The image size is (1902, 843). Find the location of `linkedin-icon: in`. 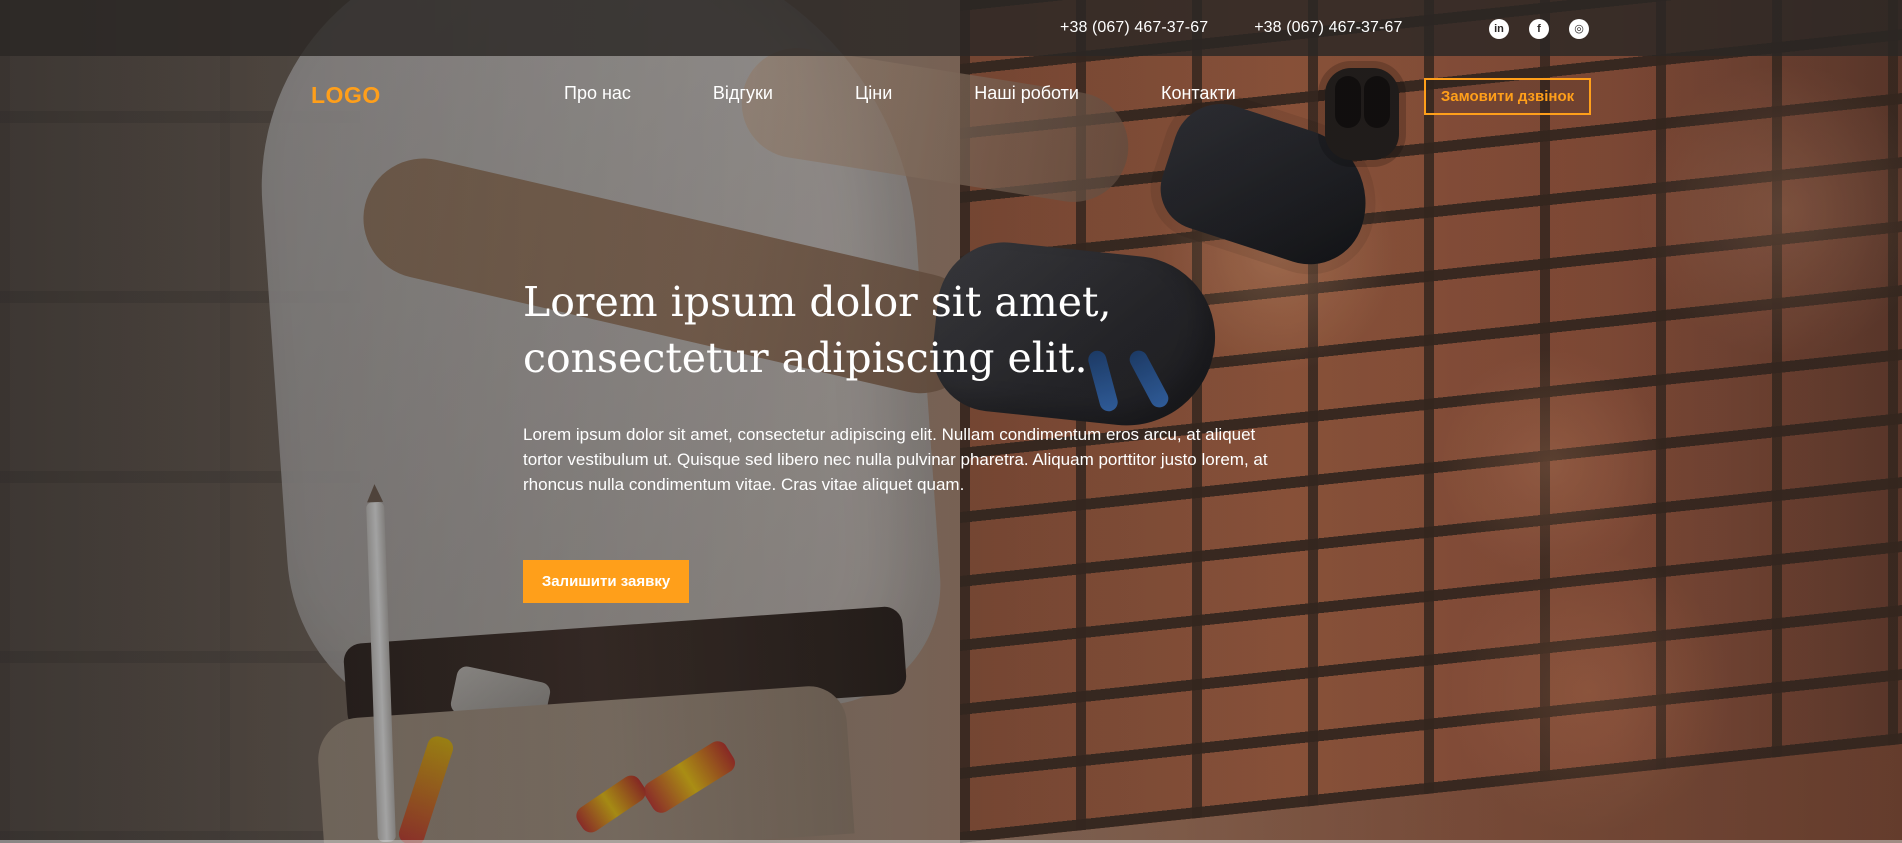

linkedin-icon: in is located at coordinates (1499, 29).